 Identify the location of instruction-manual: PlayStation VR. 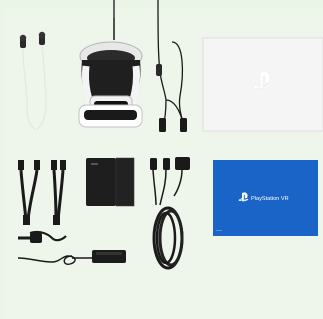
(265, 198).